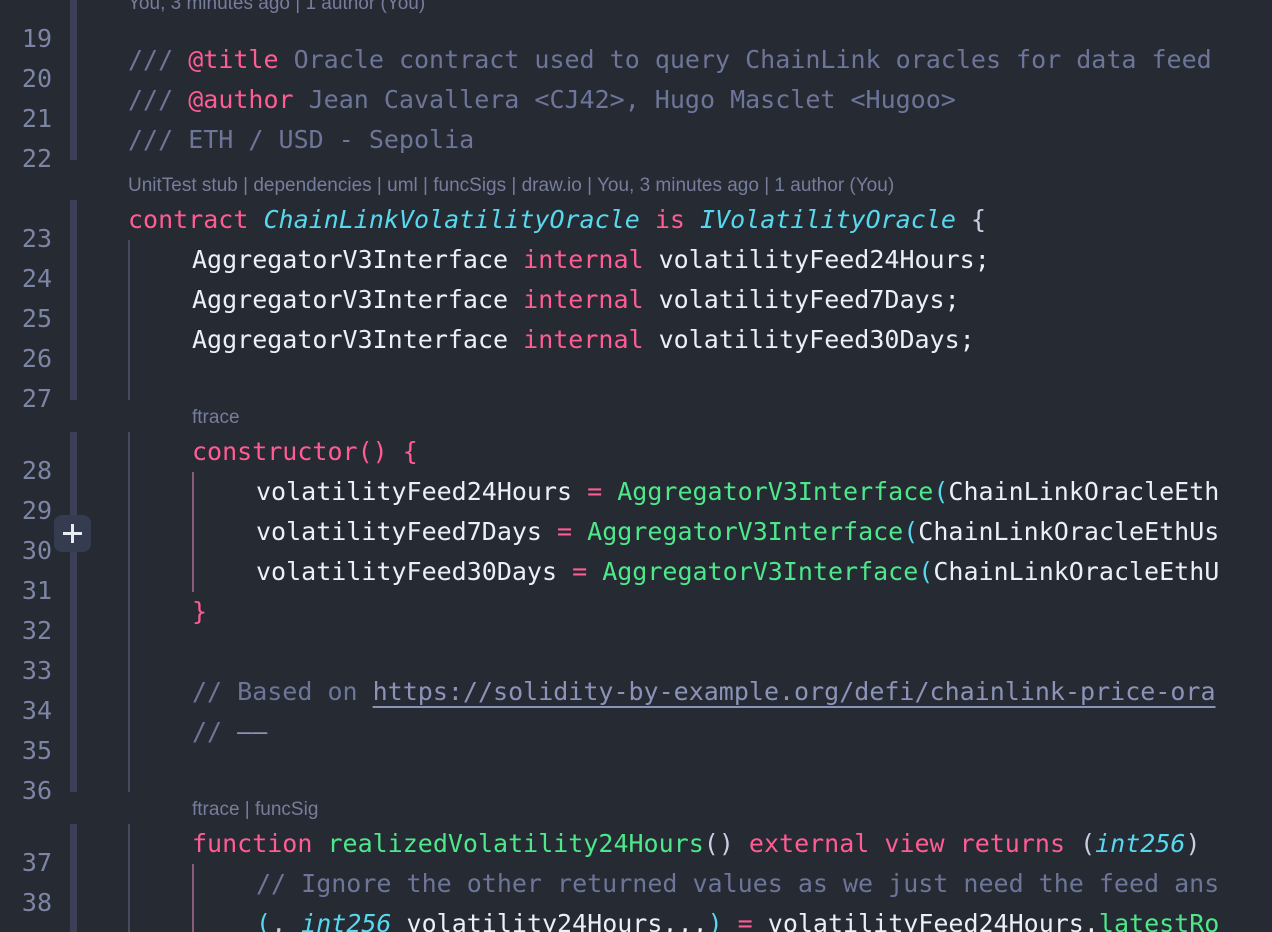 Image resolution: width=1272 pixels, height=932 pixels. What do you see at coordinates (350, 339) in the screenshot?
I see `type-name: AggregatorV3Interface` at bounding box center [350, 339].